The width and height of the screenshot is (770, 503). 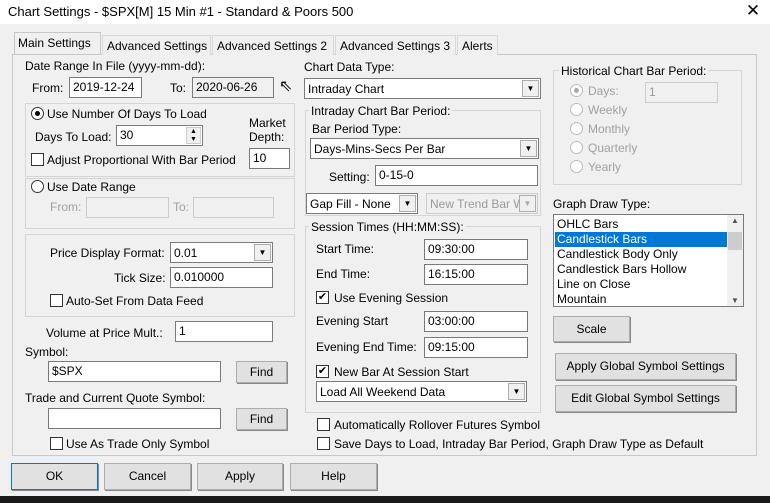 I want to click on adjust-proportional-checkbox, so click(x=37, y=159).